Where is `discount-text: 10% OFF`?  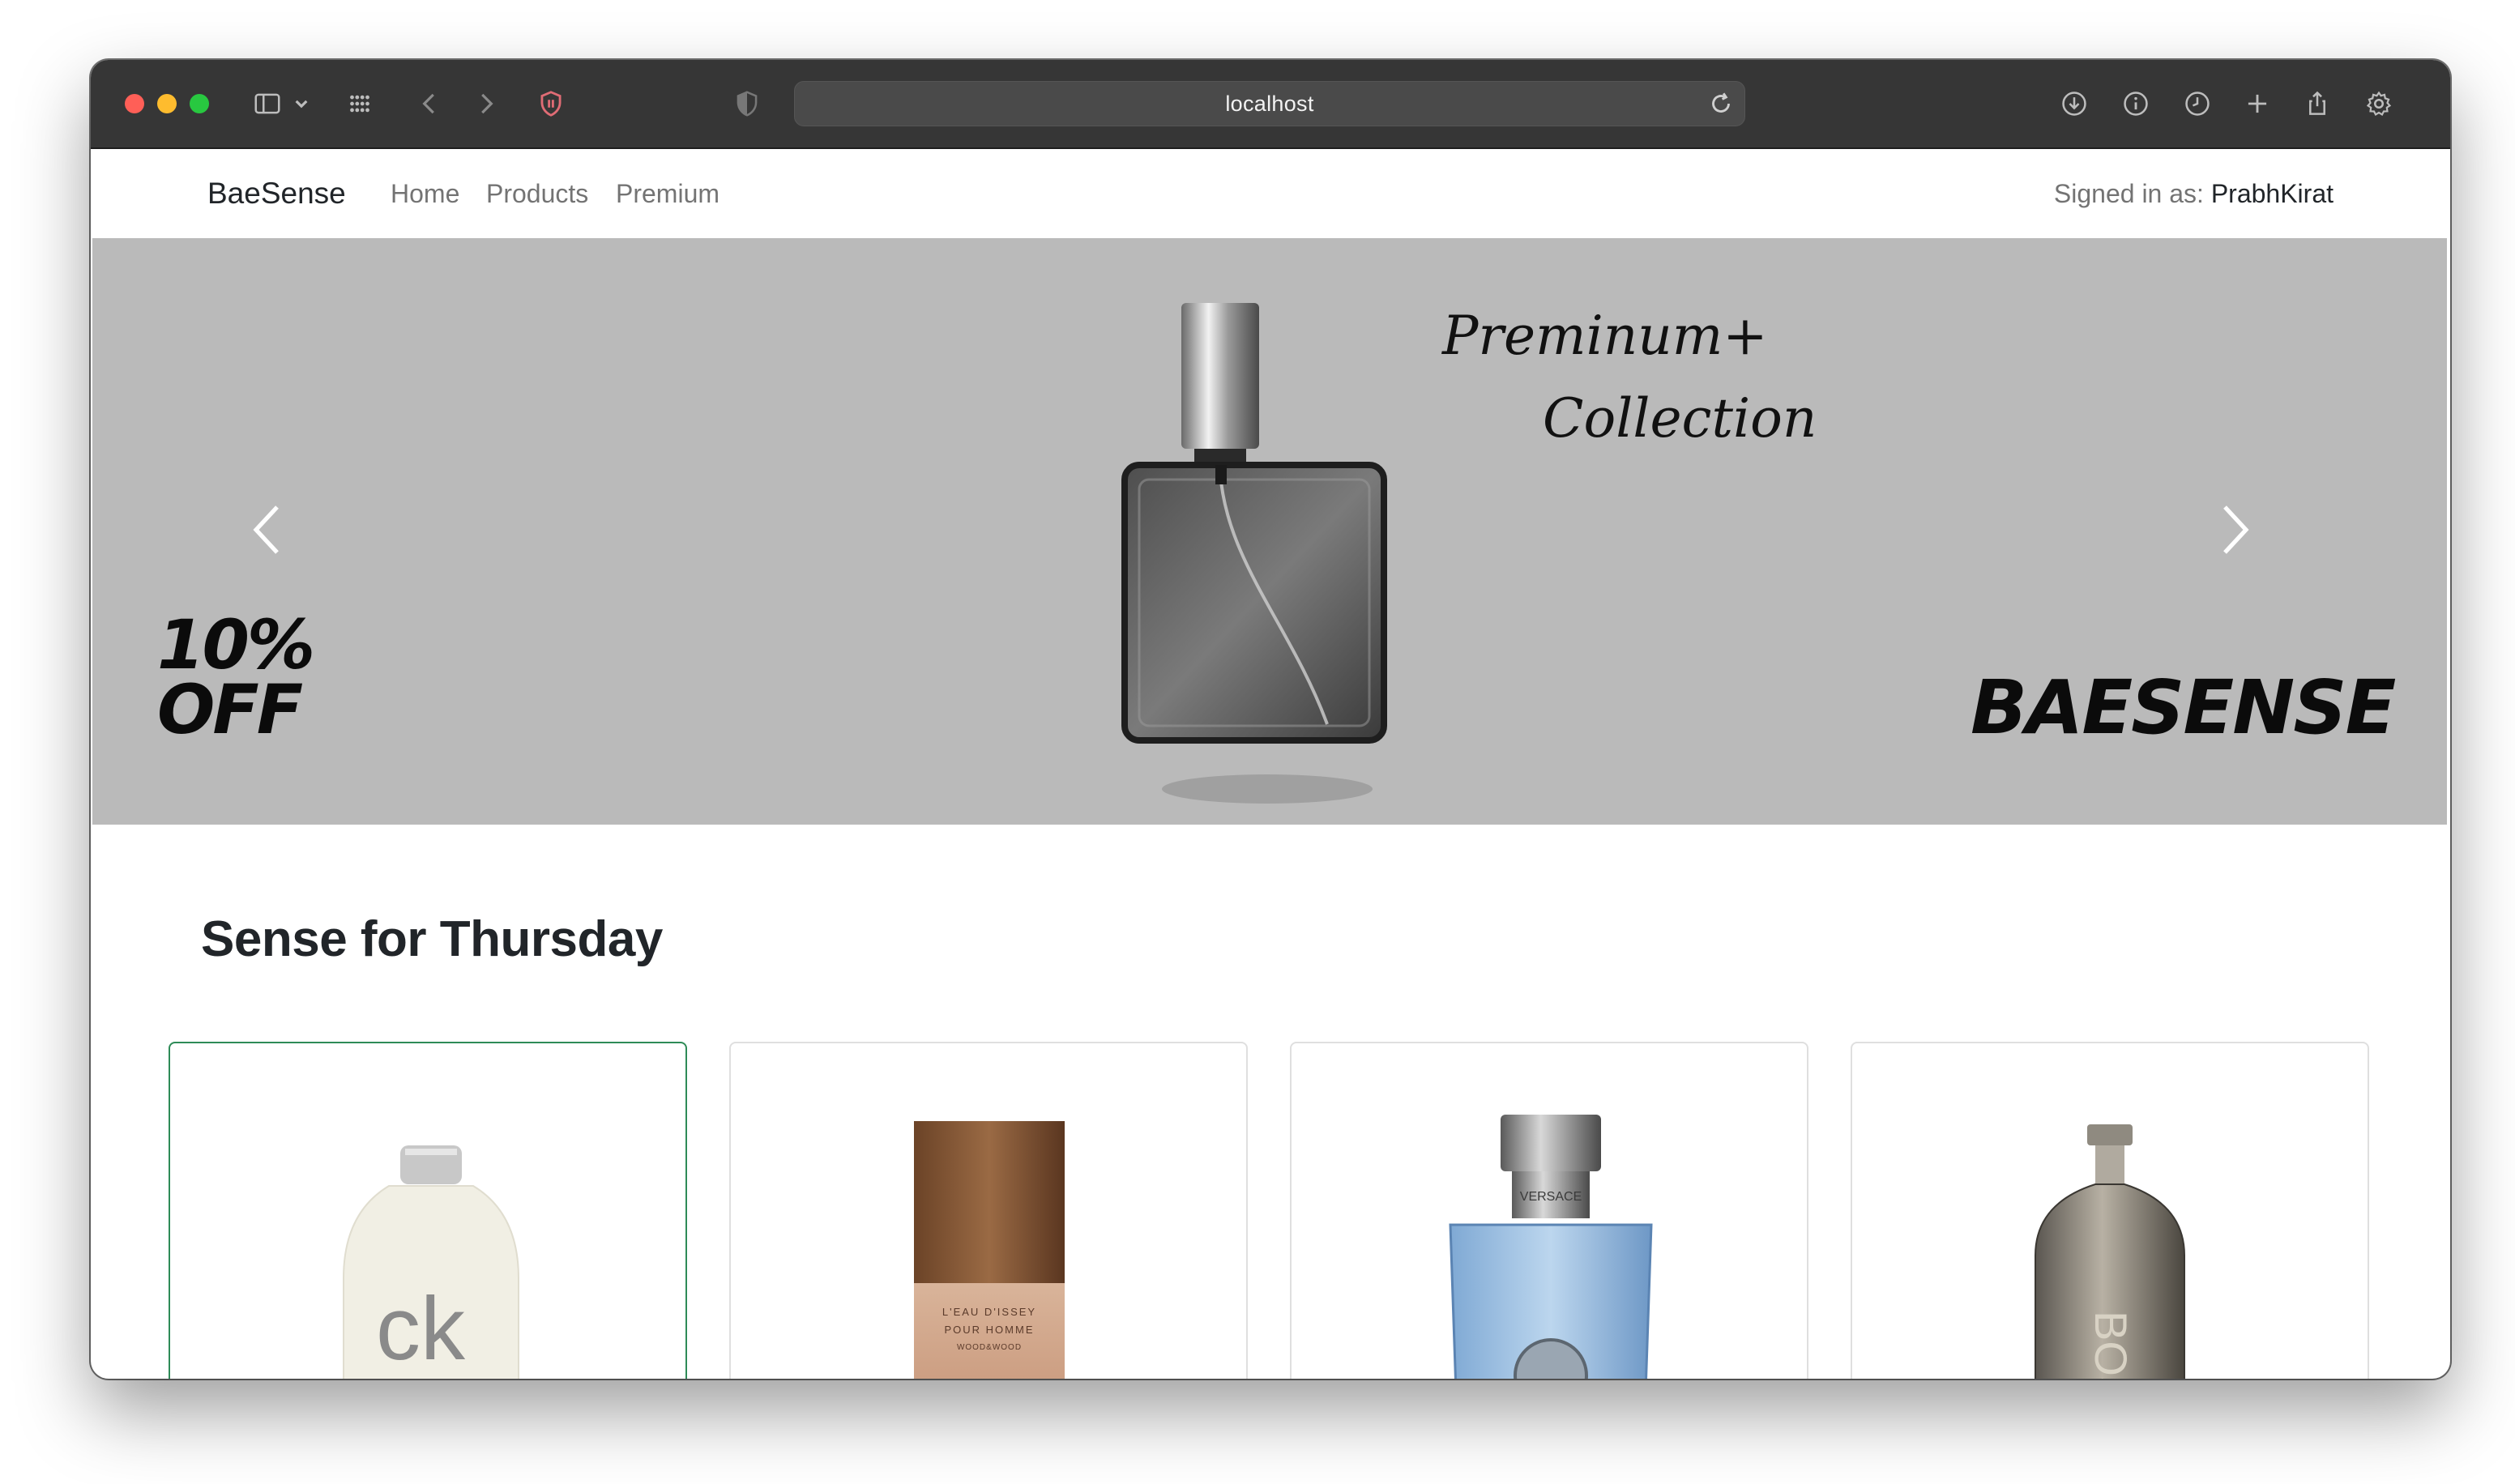 discount-text: 10% OFF is located at coordinates (236, 677).